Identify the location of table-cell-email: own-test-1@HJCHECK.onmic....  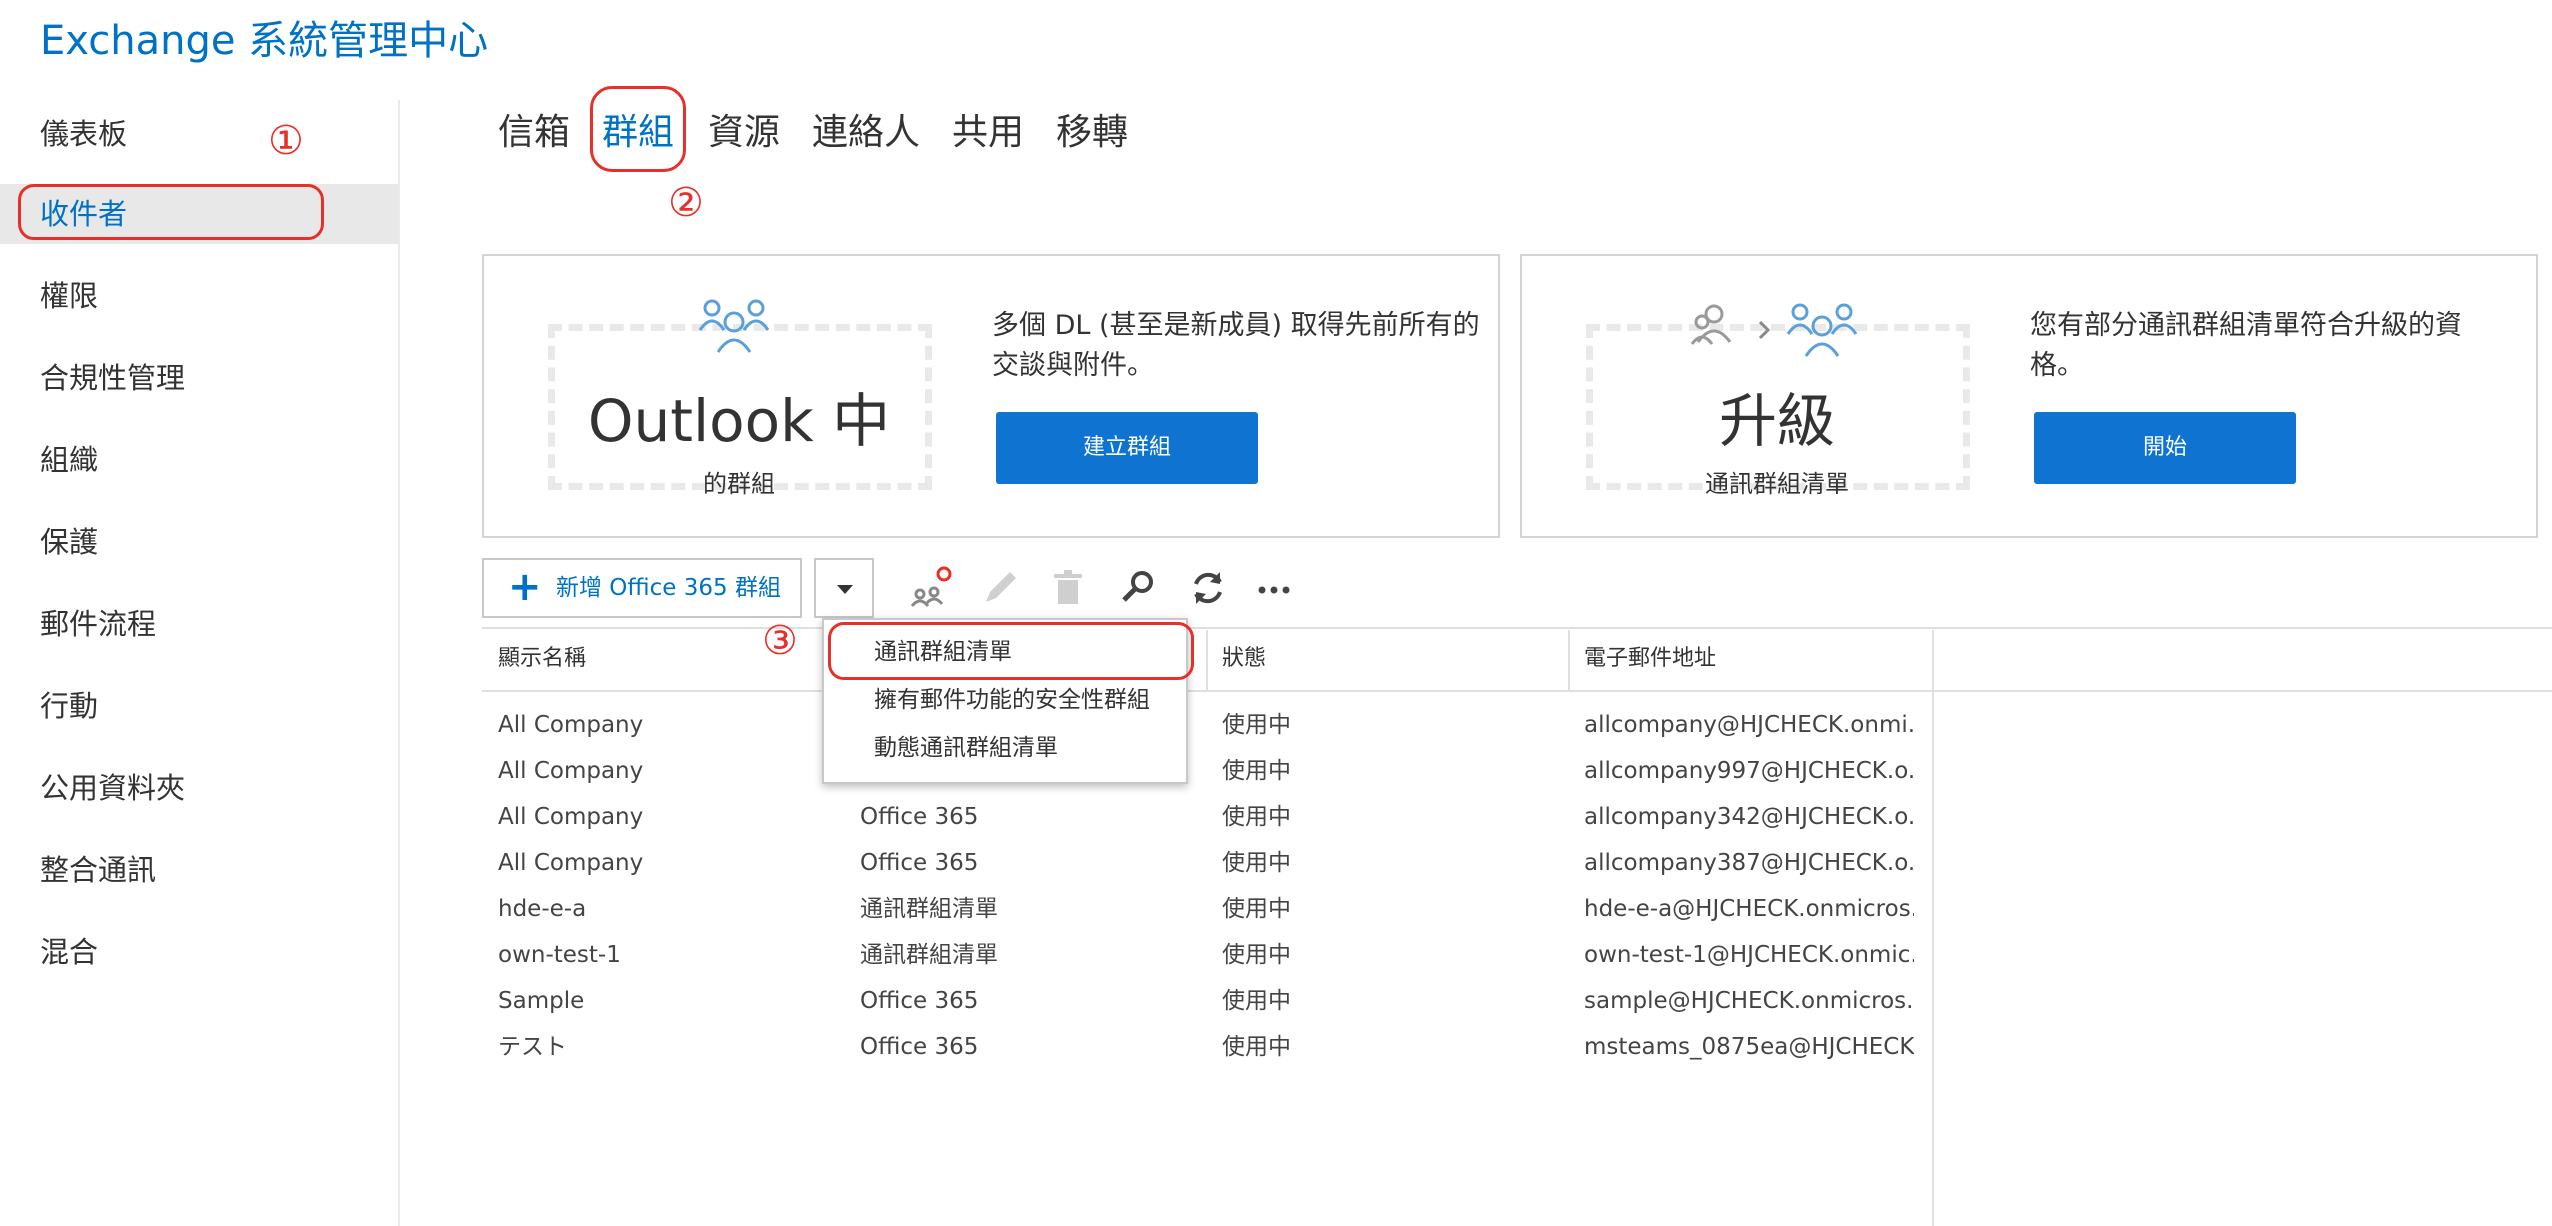
(1749, 955).